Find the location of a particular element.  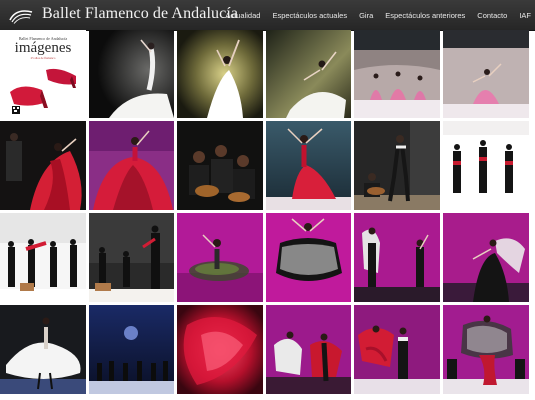

poster-title: imágenes is located at coordinates (43, 48).